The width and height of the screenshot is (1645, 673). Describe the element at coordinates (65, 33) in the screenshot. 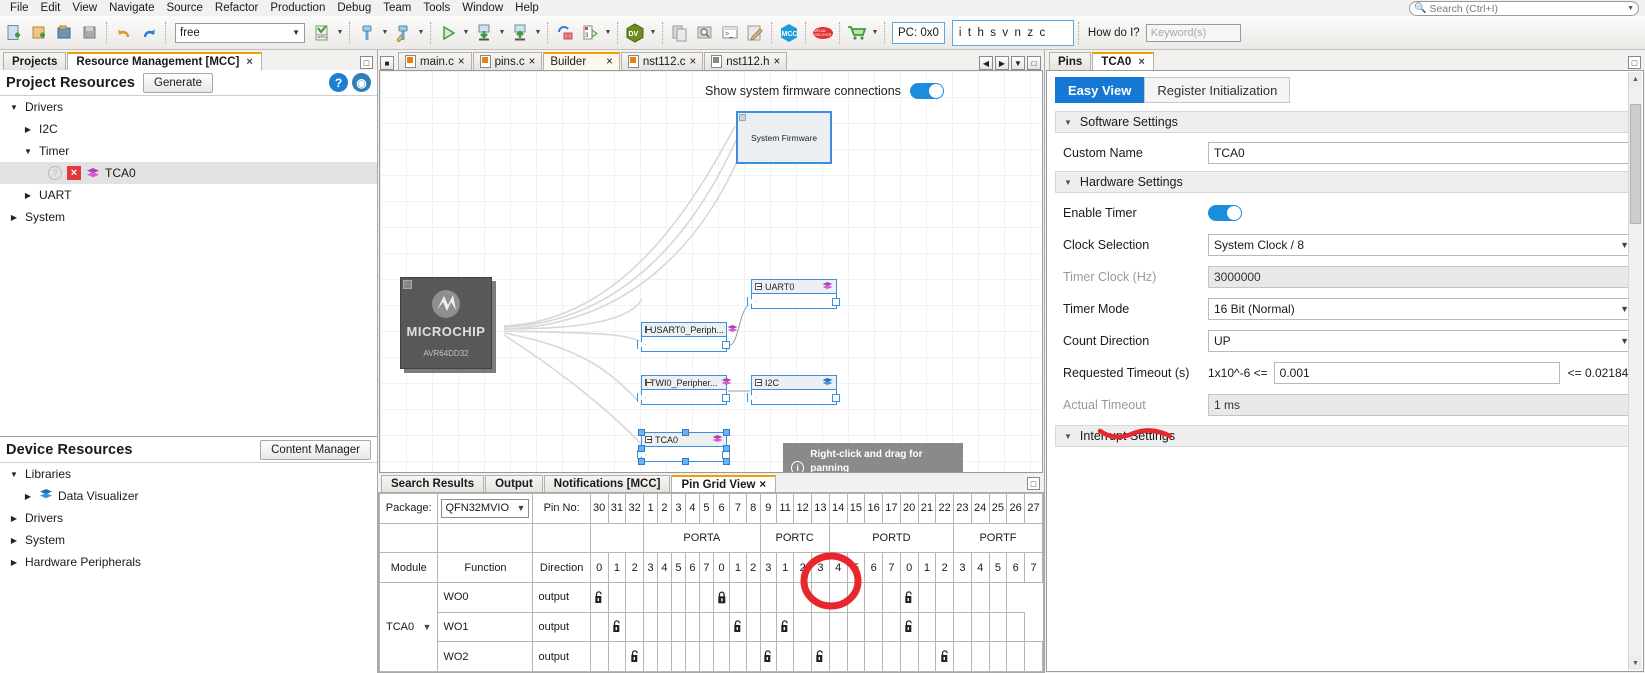

I see `open-project-icon` at that location.